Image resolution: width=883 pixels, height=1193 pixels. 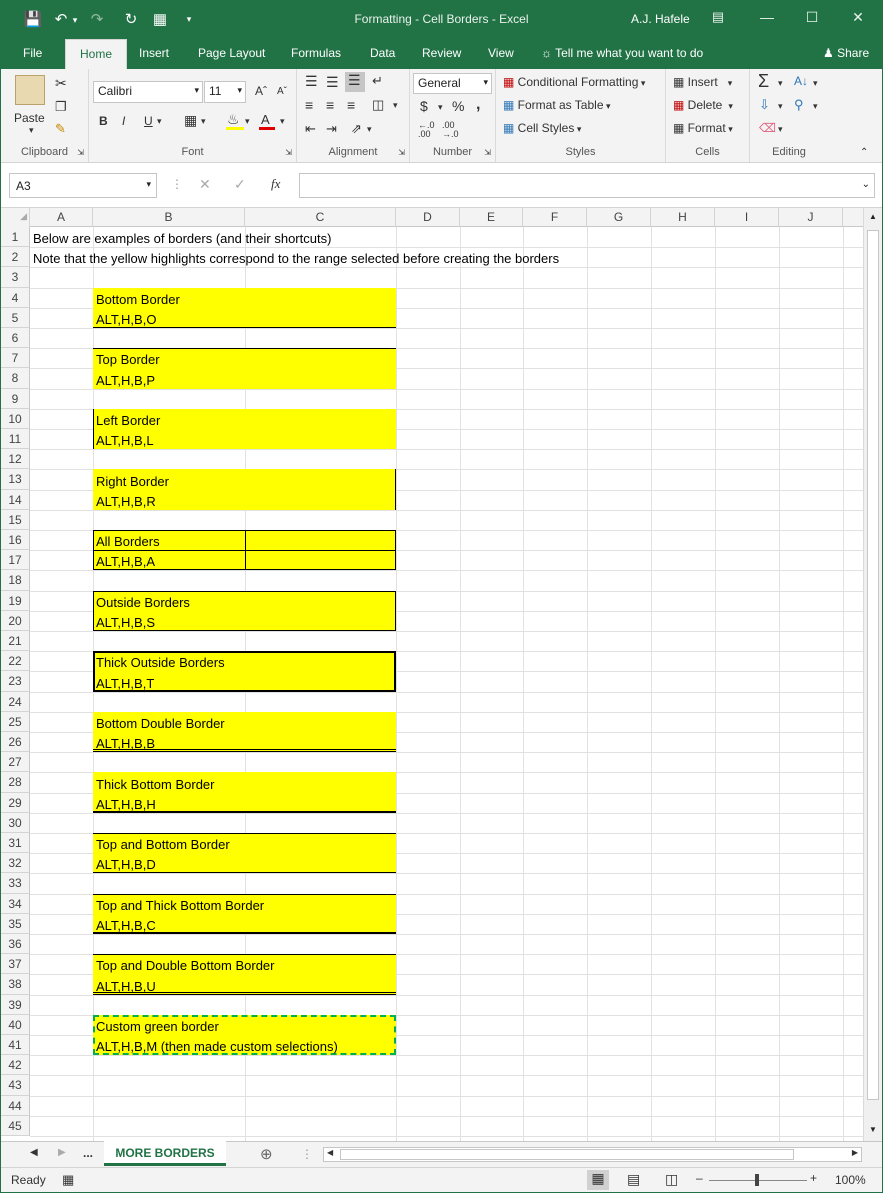 What do you see at coordinates (154, 53) in the screenshot?
I see `tab-insert: Insert` at bounding box center [154, 53].